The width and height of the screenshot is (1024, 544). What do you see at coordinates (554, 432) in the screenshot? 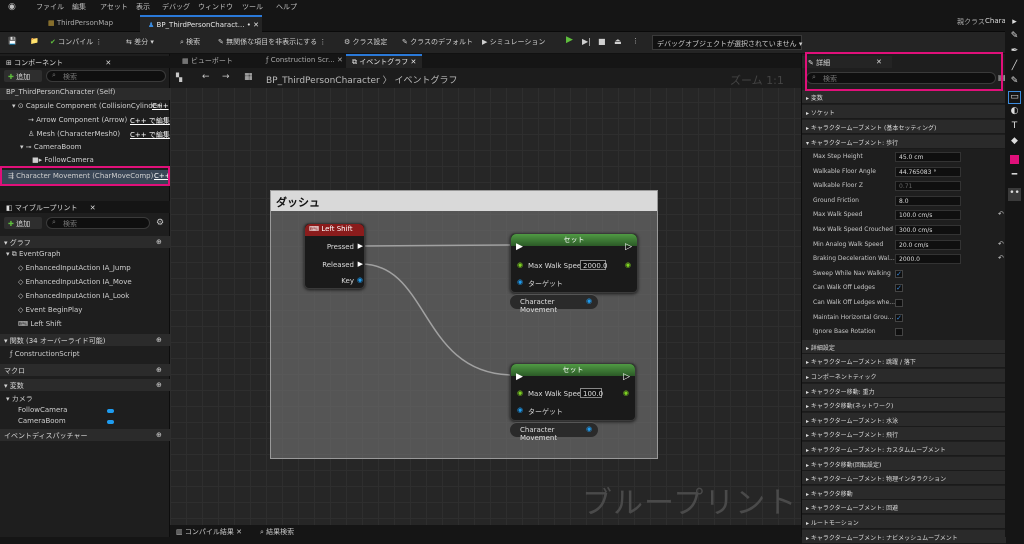
I see `variable-node-character-movement-2: Character Movement ◉` at bounding box center [554, 432].